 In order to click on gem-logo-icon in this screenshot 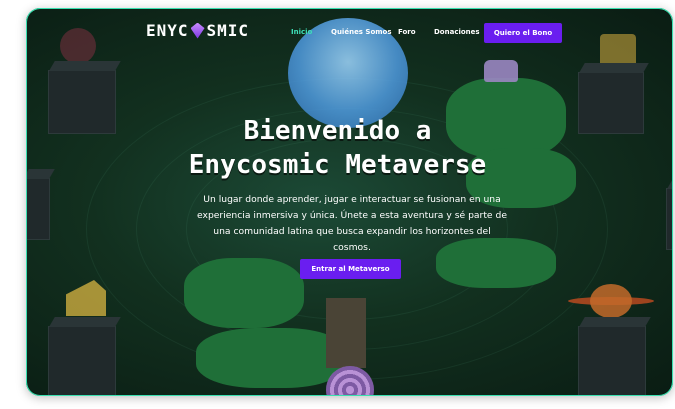, I will do `click(197, 30)`.